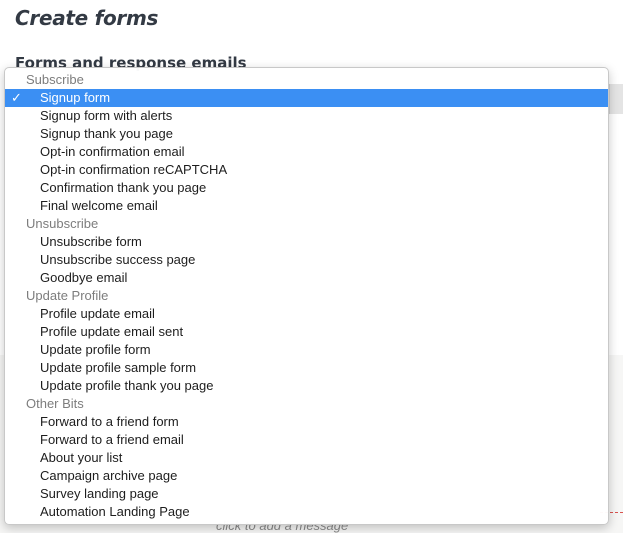 Image resolution: width=623 pixels, height=533 pixels. What do you see at coordinates (616, 99) in the screenshot?
I see `backdrop-field-edge` at bounding box center [616, 99].